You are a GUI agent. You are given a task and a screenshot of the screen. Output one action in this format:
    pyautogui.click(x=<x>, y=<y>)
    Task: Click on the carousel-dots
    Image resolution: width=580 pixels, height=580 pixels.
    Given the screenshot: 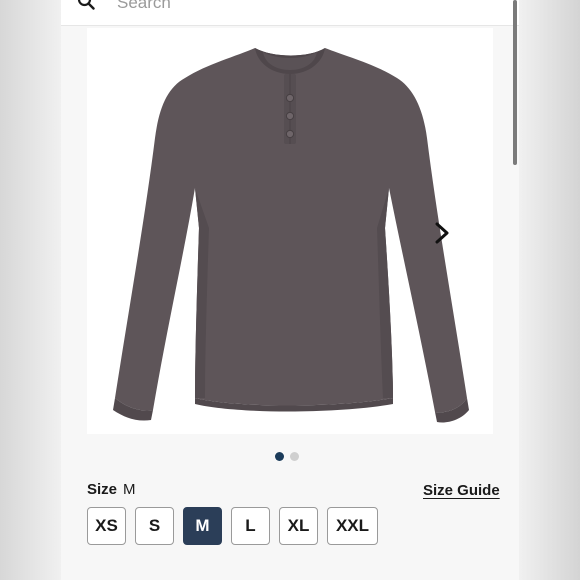 What is the action you would take?
    pyautogui.click(x=287, y=456)
    